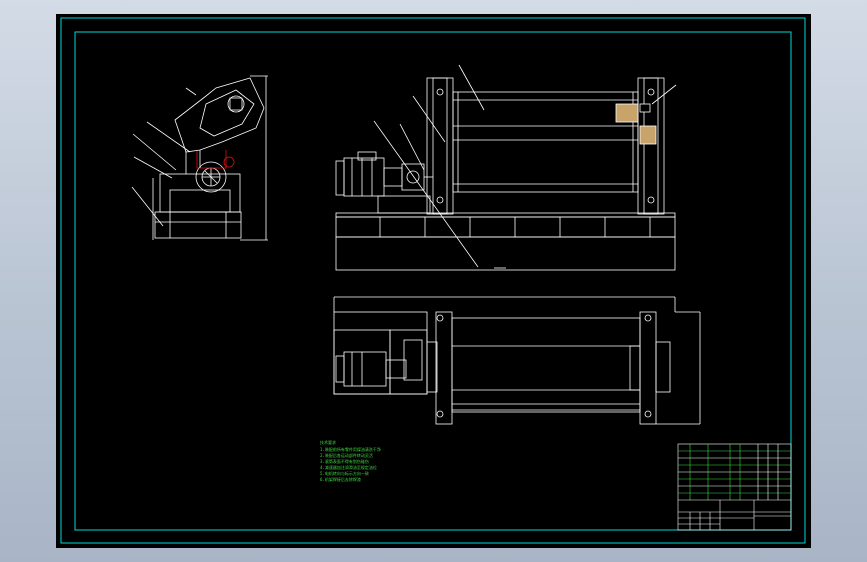 The height and width of the screenshot is (562, 867). I want to click on notes-heading: 技术要求, so click(328, 442).